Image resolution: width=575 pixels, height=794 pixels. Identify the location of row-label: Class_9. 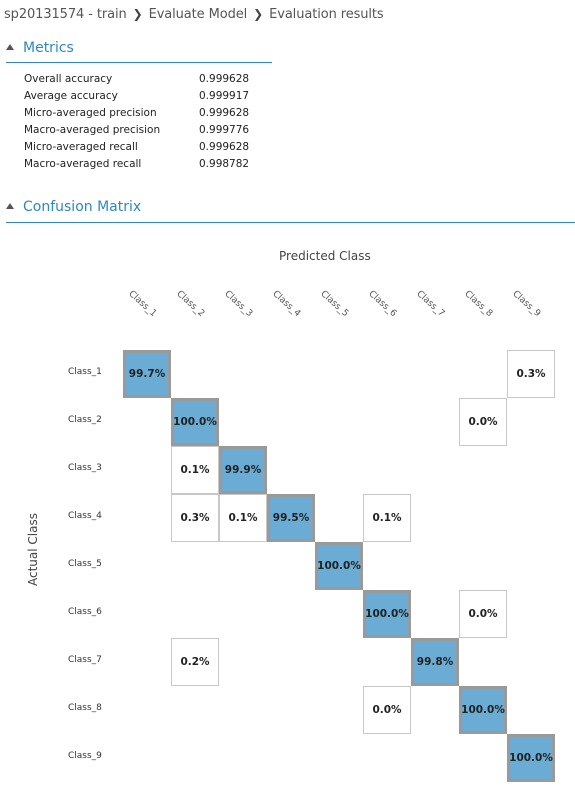
(85, 756).